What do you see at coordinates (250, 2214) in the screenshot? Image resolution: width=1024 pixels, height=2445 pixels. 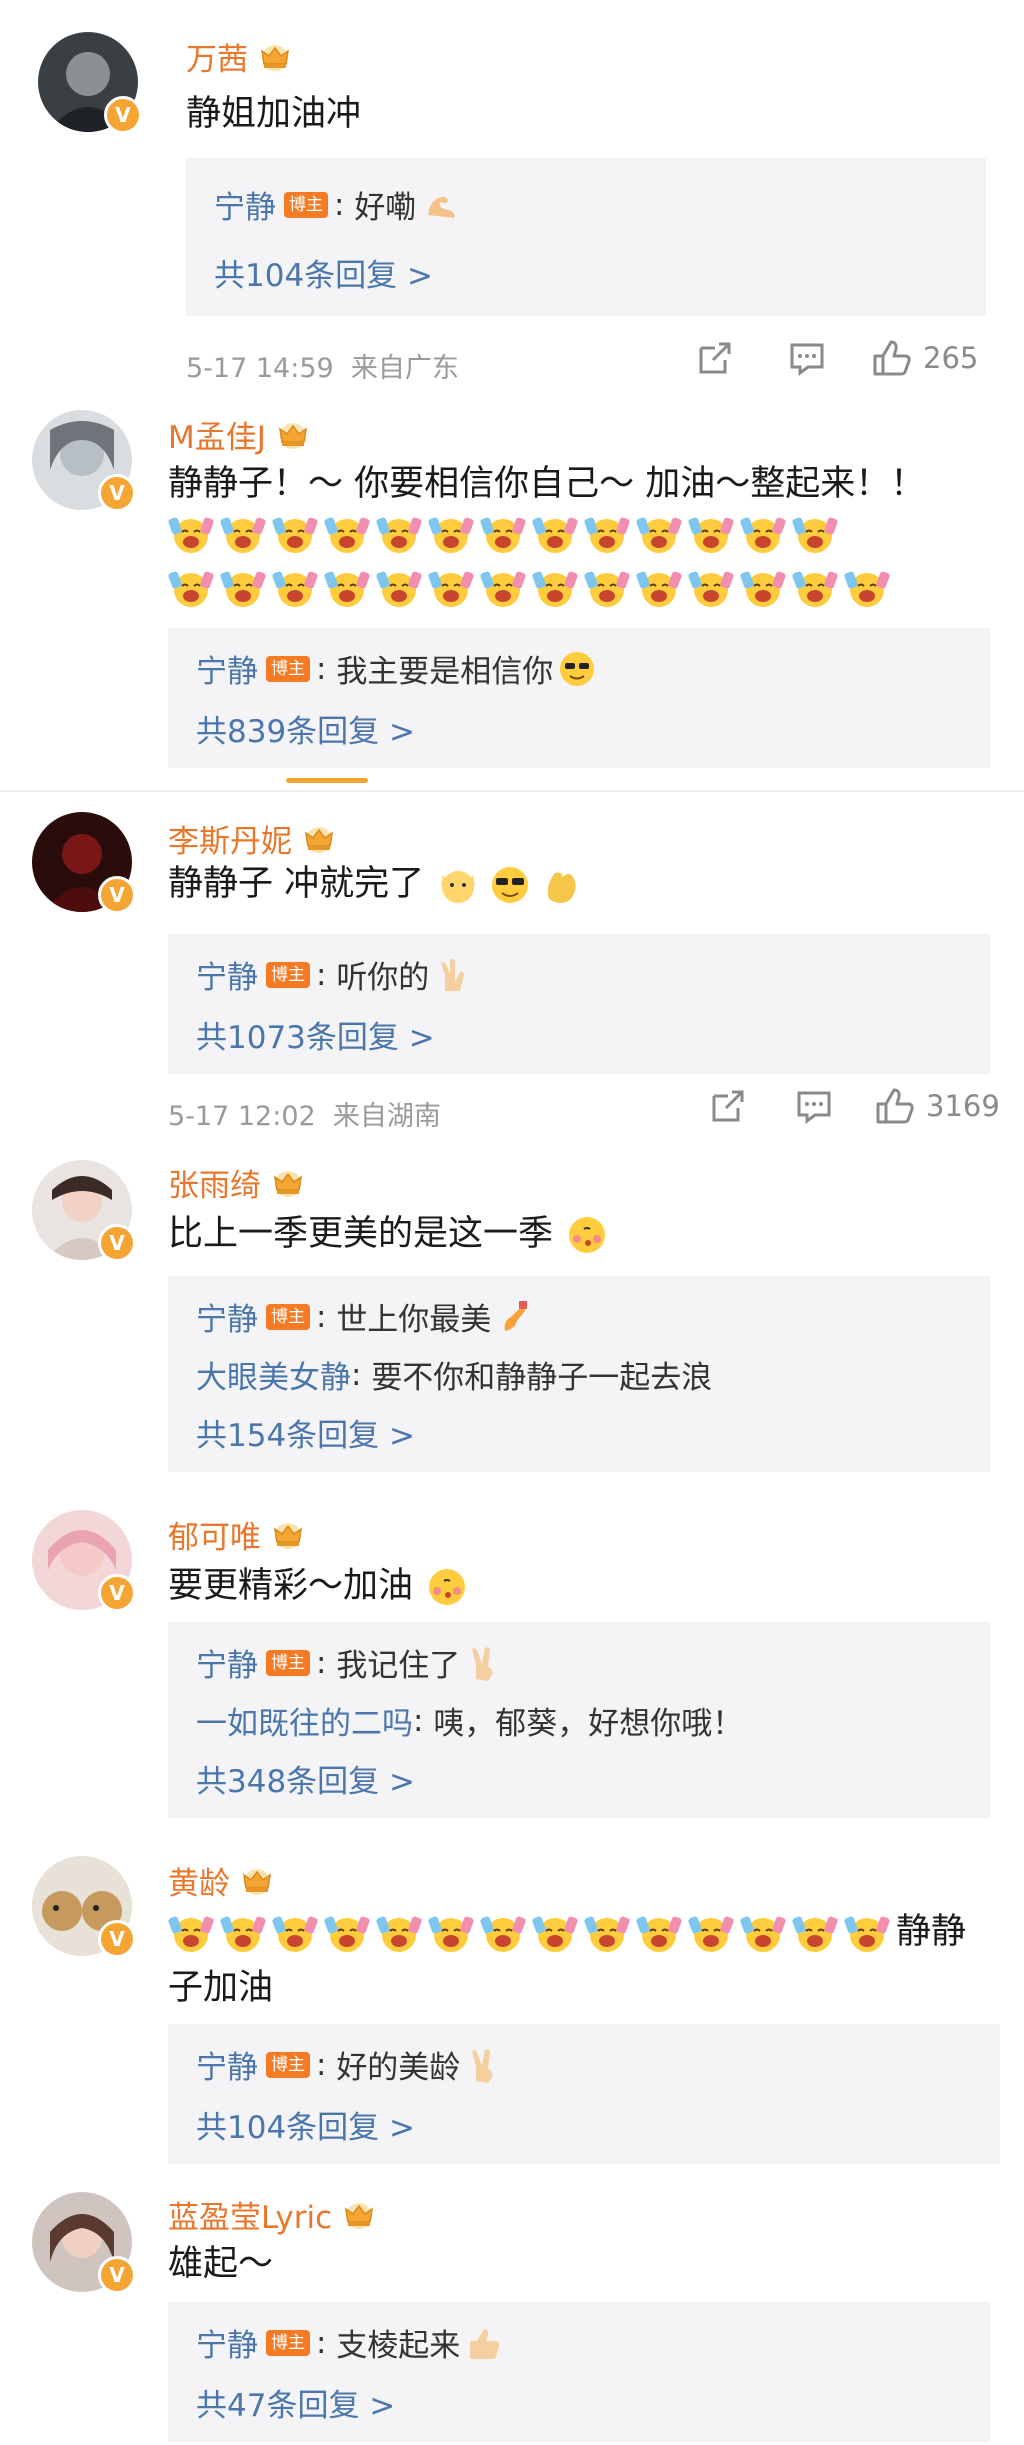 I see `commenter-name: 蓝盈莹Lyric` at bounding box center [250, 2214].